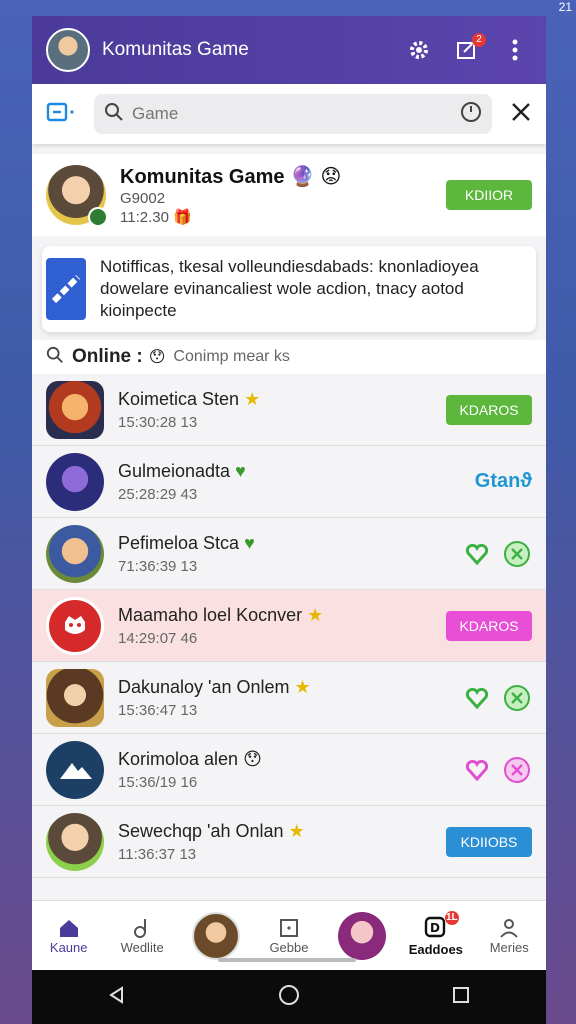  Describe the element at coordinates (509, 947) in the screenshot. I see `nav-meries-label: Meries` at that location.